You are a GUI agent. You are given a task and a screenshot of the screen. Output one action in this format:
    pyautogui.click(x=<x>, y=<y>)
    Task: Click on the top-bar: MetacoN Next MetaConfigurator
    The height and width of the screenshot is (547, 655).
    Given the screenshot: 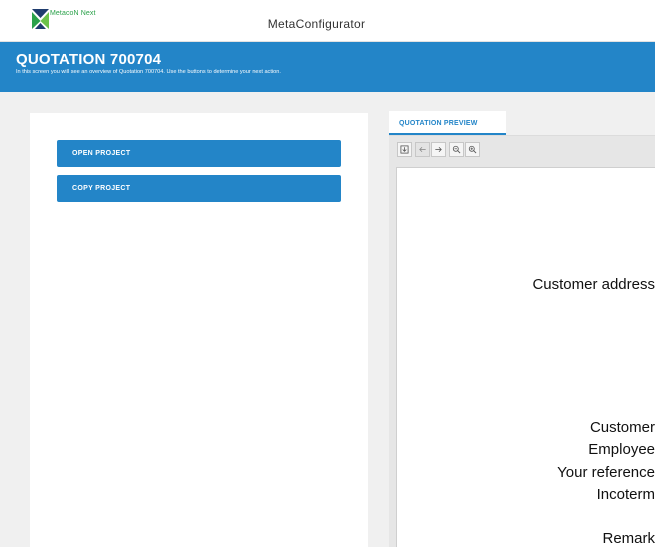 What is the action you would take?
    pyautogui.click(x=327, y=21)
    